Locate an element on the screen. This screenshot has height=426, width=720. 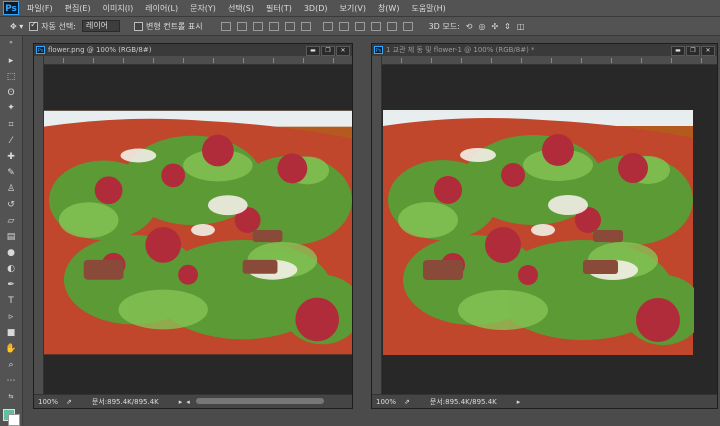
menu-type: 문자(Y) is located at coordinates (203, 8).